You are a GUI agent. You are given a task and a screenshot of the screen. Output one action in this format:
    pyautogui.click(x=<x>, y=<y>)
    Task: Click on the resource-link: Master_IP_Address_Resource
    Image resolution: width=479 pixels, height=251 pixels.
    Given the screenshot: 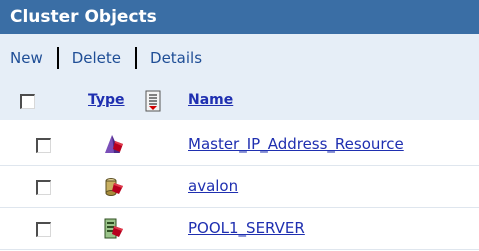 What is the action you would take?
    pyautogui.click(x=296, y=144)
    